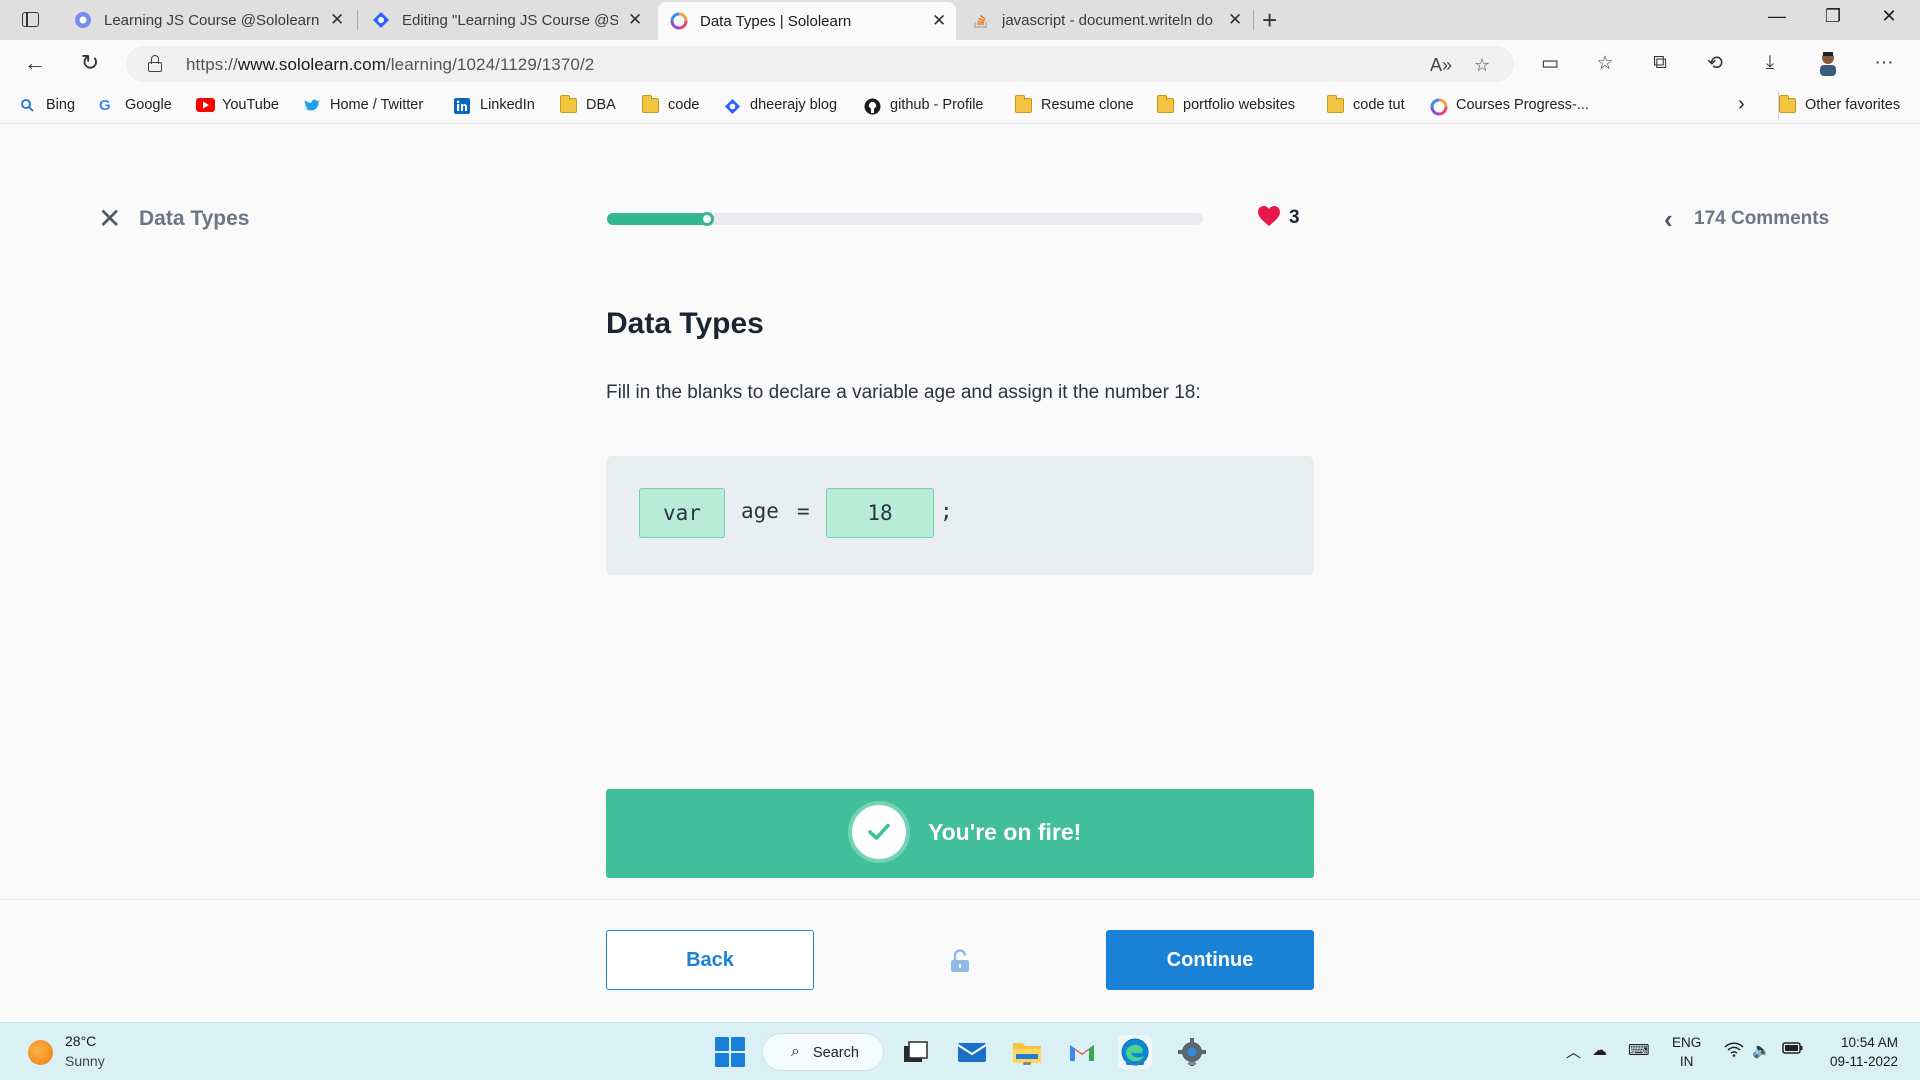 The height and width of the screenshot is (1080, 1920). Describe the element at coordinates (80, 1041) in the screenshot. I see `weather-temperature: 28°C` at that location.